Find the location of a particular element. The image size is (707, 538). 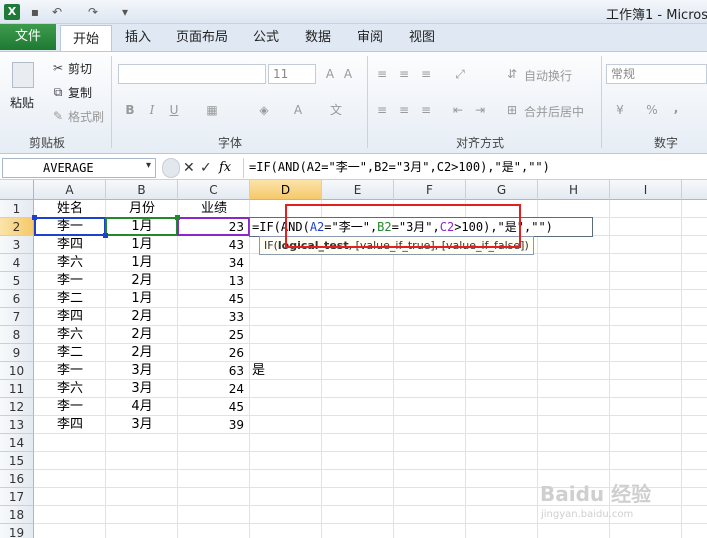

formula-bar-handle is located at coordinates (171, 168).